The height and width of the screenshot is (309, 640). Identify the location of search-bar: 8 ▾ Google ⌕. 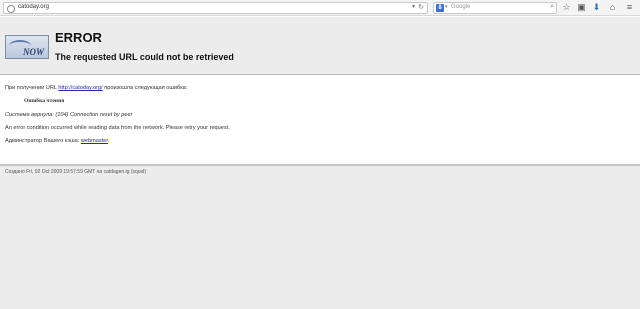
(495, 8).